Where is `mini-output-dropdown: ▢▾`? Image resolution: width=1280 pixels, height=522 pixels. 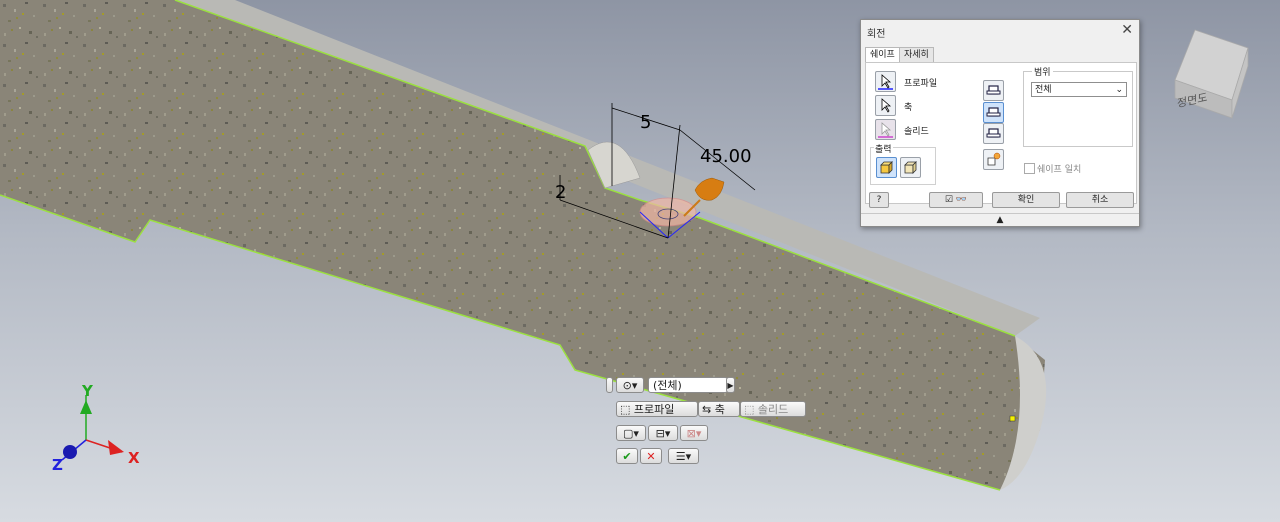 mini-output-dropdown: ▢▾ is located at coordinates (631, 433).